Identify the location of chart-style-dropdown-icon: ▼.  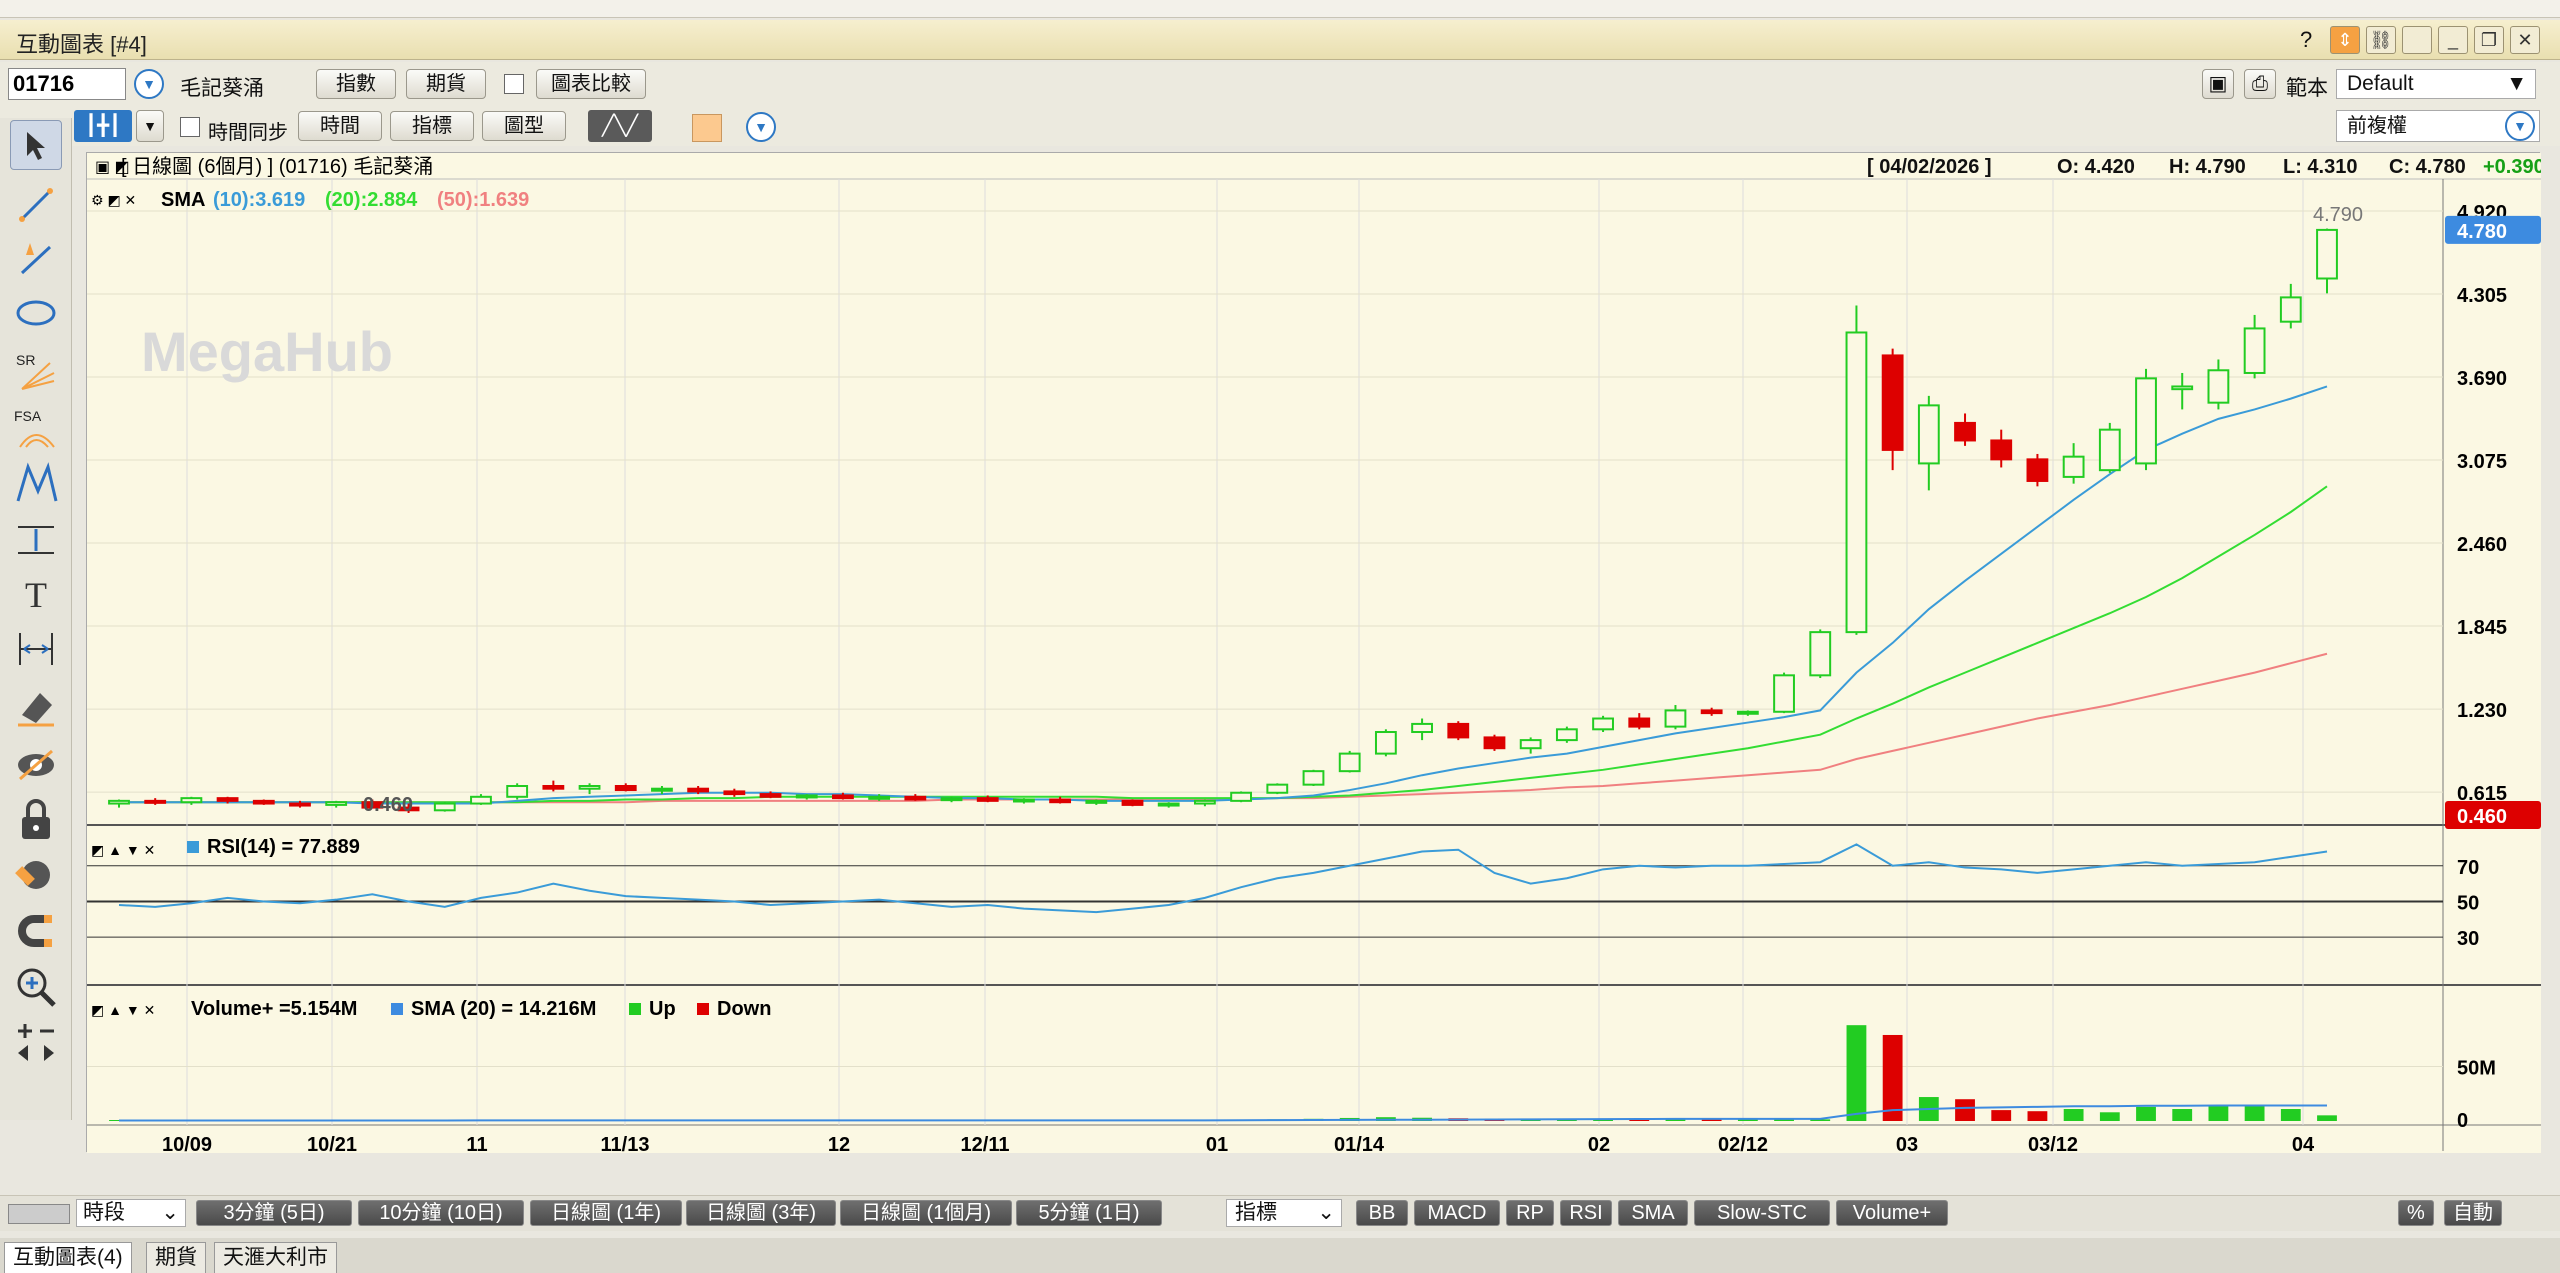
(150, 126).